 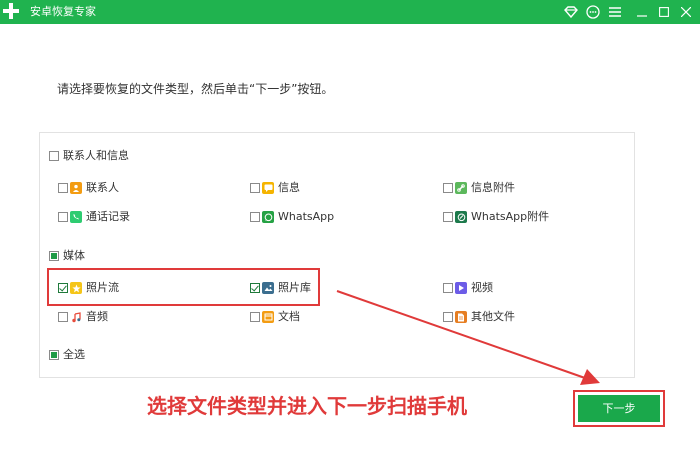 I want to click on next-button: 下一步, so click(x=619, y=408).